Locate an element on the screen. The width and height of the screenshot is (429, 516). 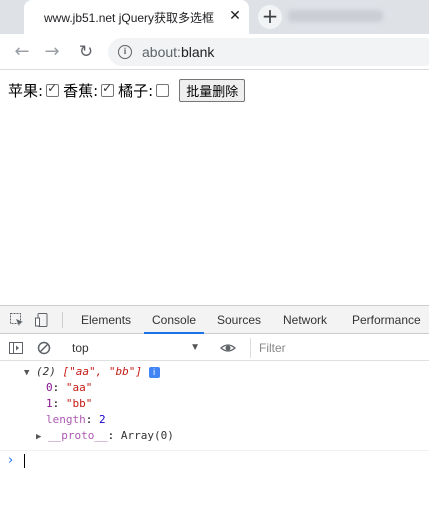
context-label: top is located at coordinates (80, 348).